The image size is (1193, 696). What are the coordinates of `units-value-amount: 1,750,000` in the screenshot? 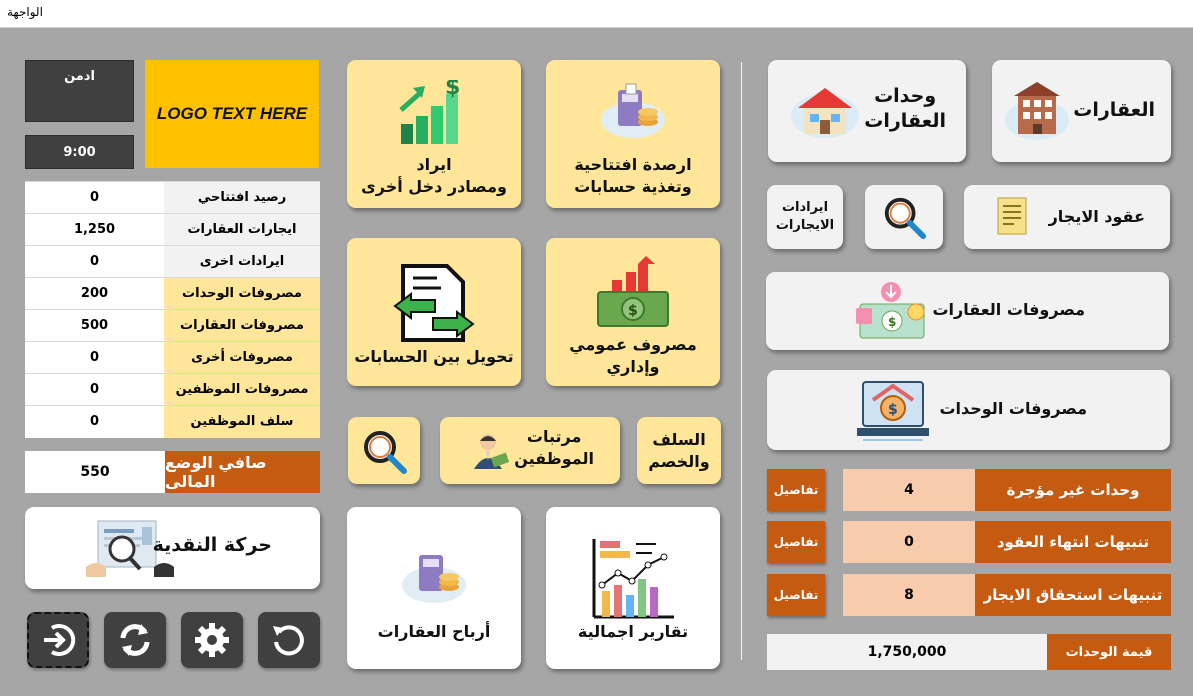 It's located at (907, 652).